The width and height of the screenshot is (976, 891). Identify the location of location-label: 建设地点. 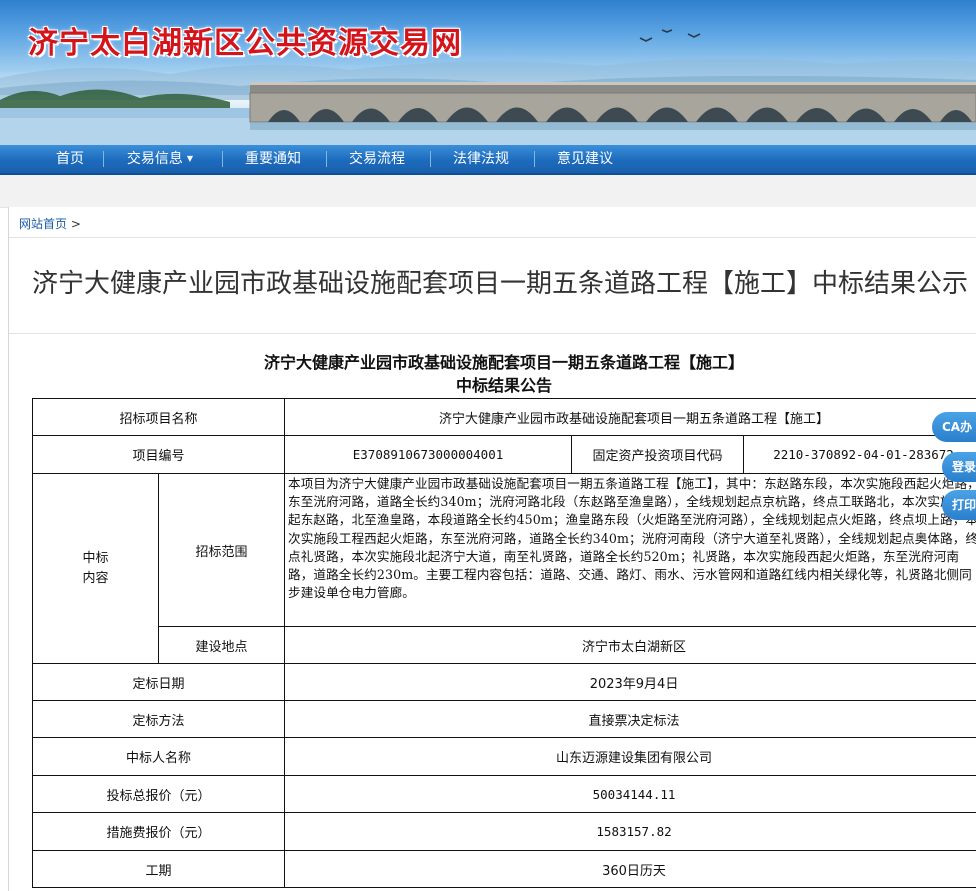
(221, 645).